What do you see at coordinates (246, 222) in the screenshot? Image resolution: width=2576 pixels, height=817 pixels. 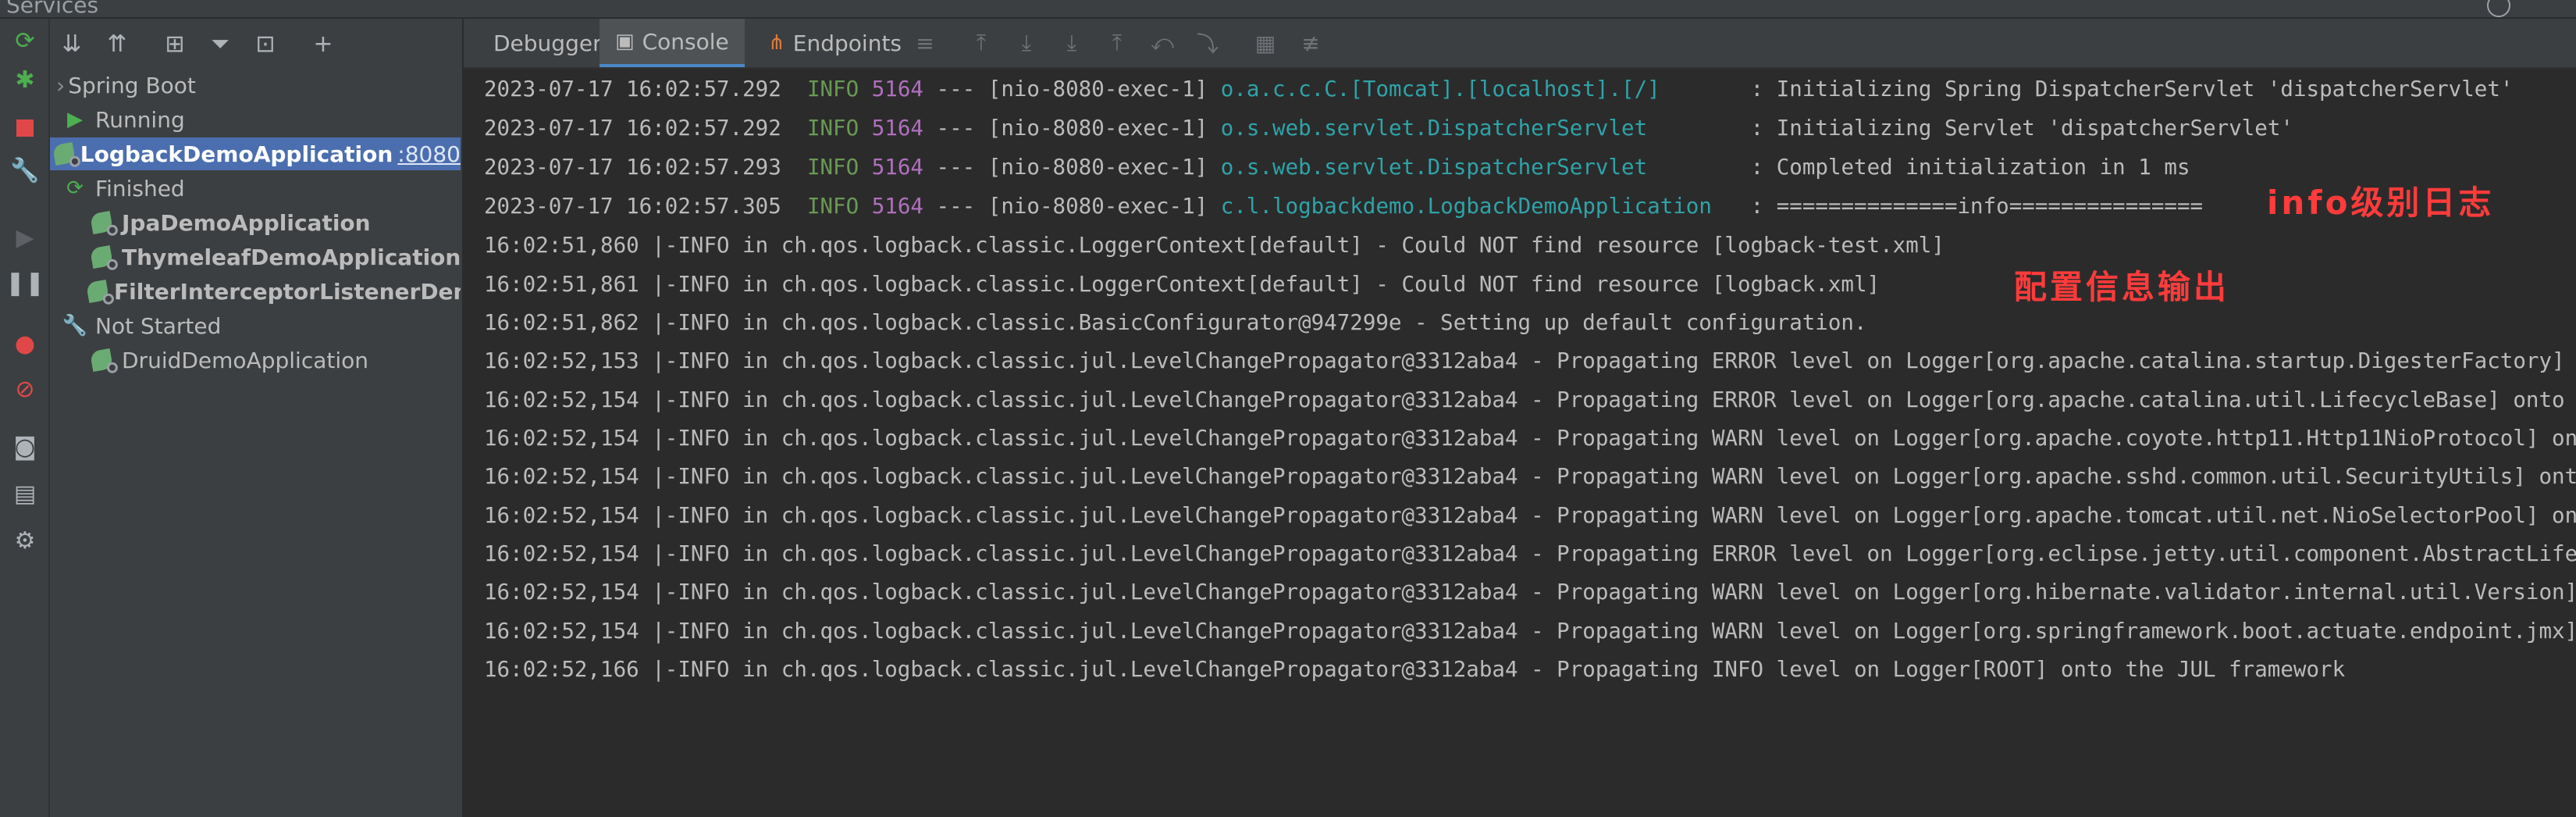 I see `tree-node-label: JpaDemoApplication` at bounding box center [246, 222].